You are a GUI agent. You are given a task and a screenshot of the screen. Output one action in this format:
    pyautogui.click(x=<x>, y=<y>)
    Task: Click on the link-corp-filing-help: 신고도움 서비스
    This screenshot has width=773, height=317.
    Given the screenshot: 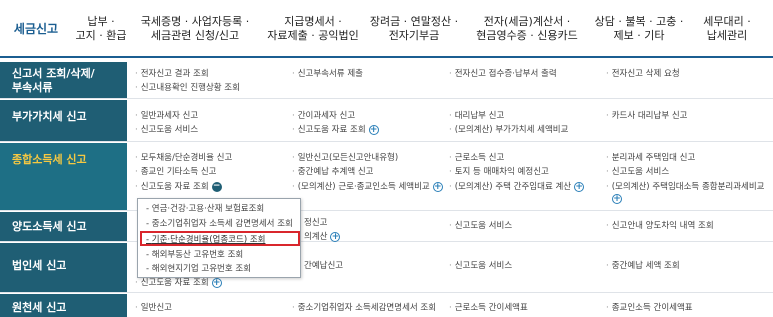 What is the action you would take?
    pyautogui.click(x=480, y=266)
    